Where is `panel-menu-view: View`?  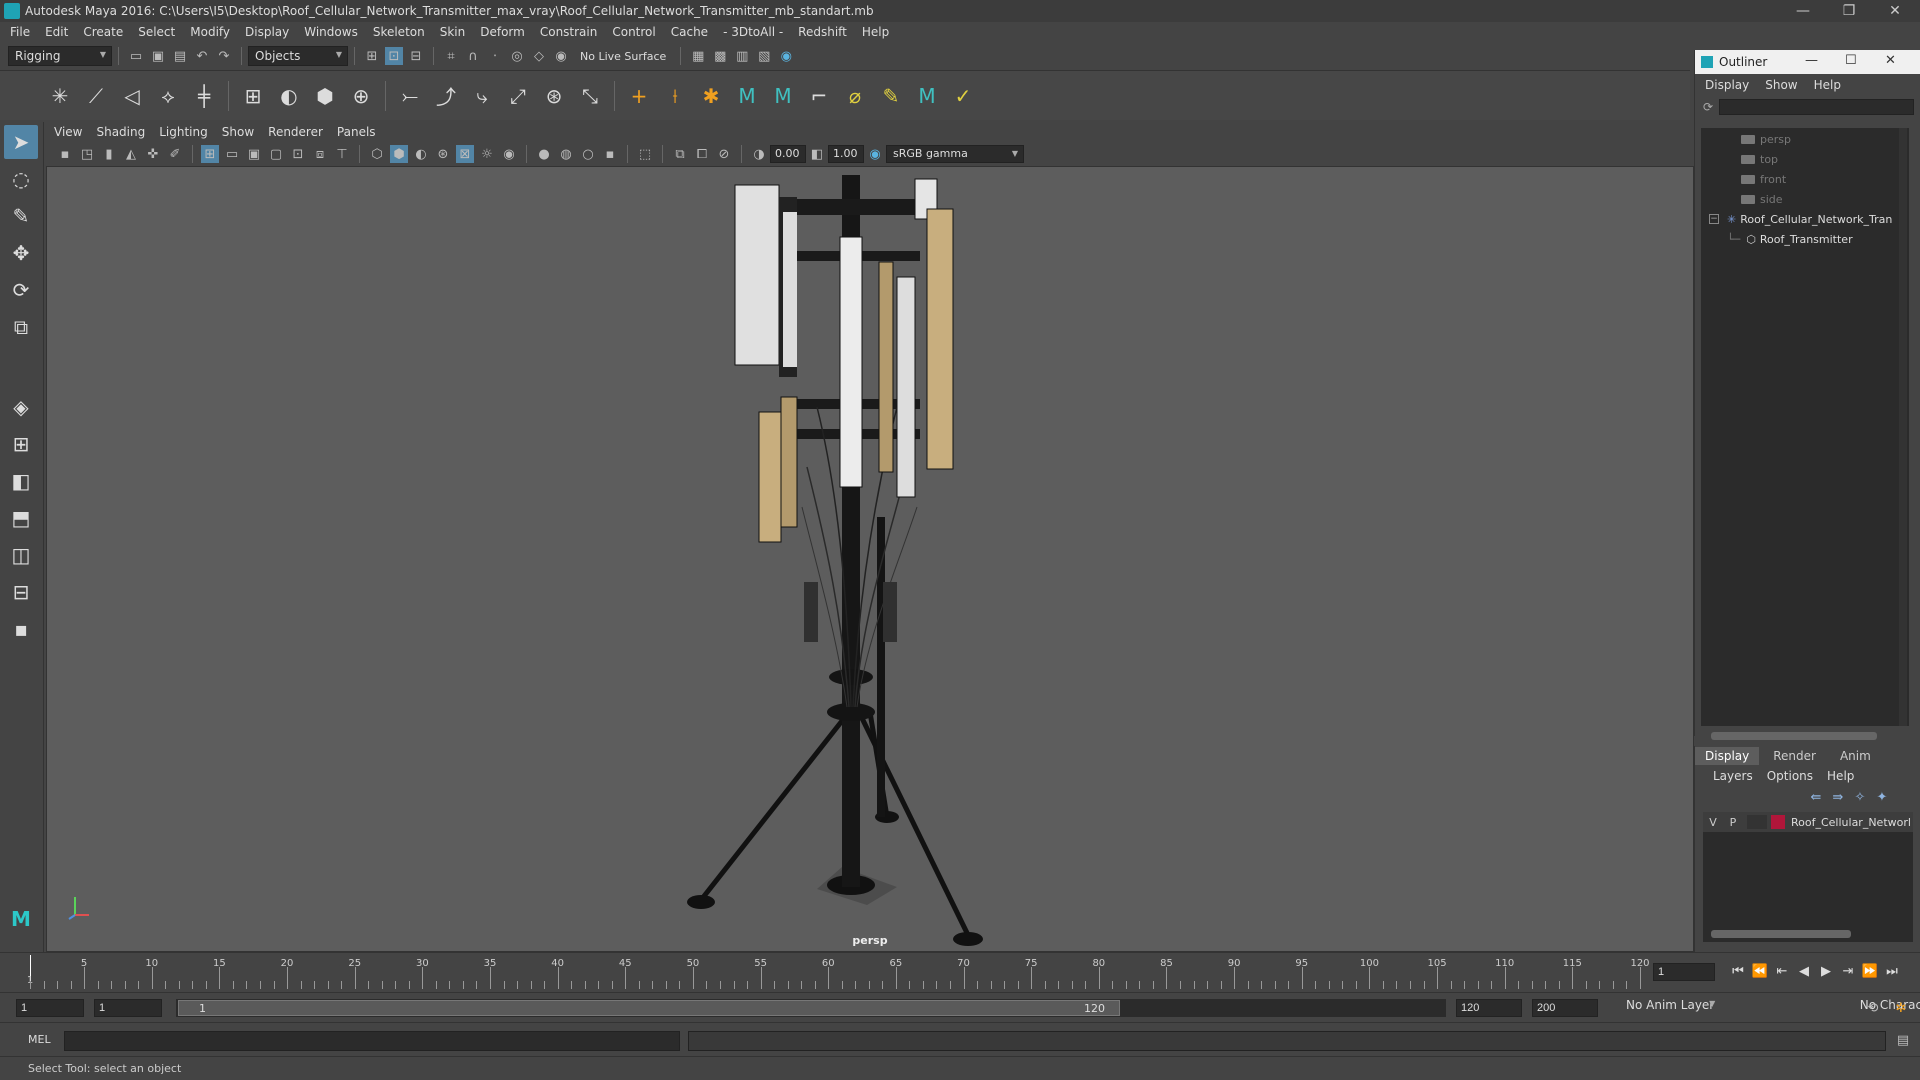
panel-menu-view: View is located at coordinates (68, 132).